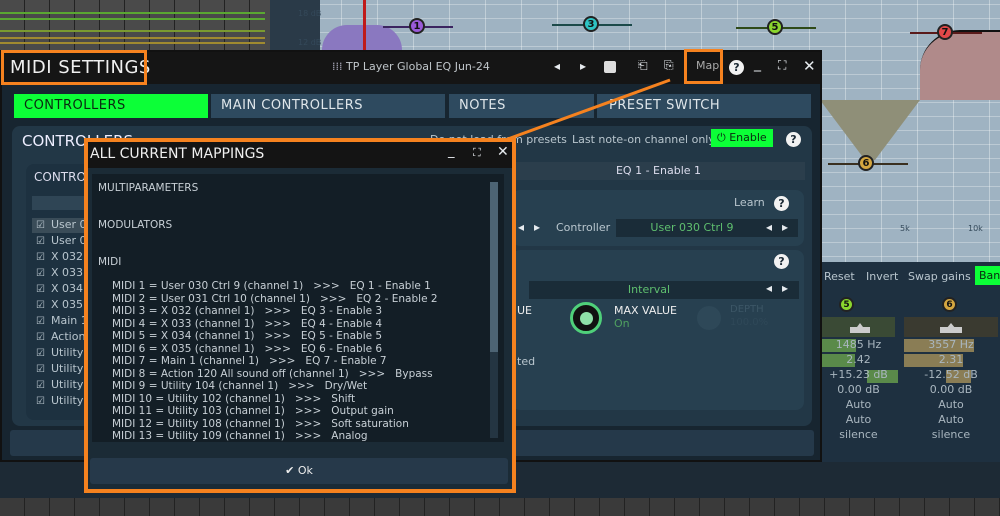 This screenshot has height=516, width=1000. What do you see at coordinates (135, 225) in the screenshot?
I see `section-modulators: MODULATORS` at bounding box center [135, 225].